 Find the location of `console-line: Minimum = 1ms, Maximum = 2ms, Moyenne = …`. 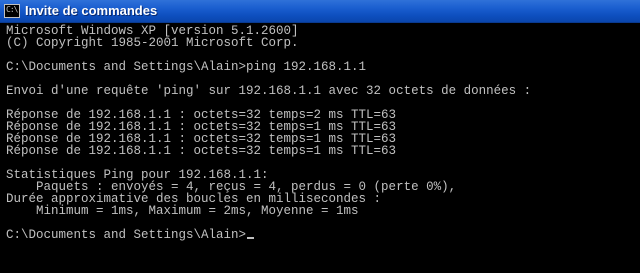

console-line: Minimum = 1ms, Maximum = 2ms, Moyenne = … is located at coordinates (182, 211).